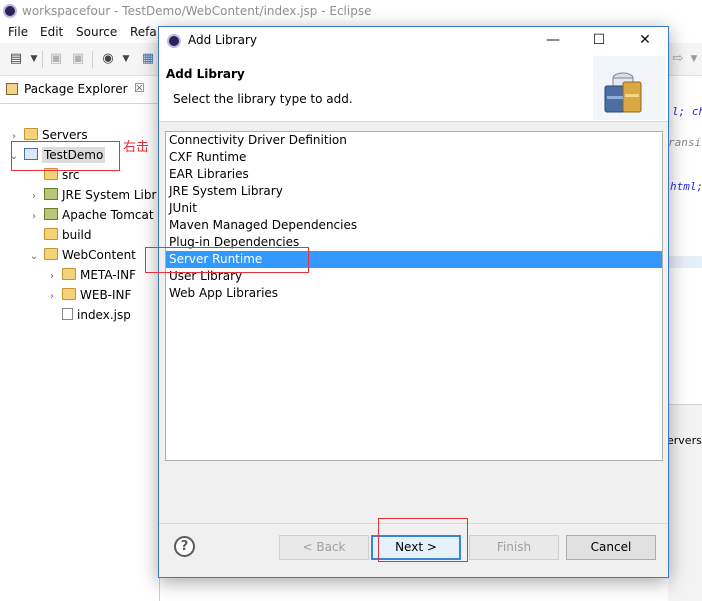 This screenshot has width=702, height=601. I want to click on servers-tab-fragment: ervers, so click(684, 440).